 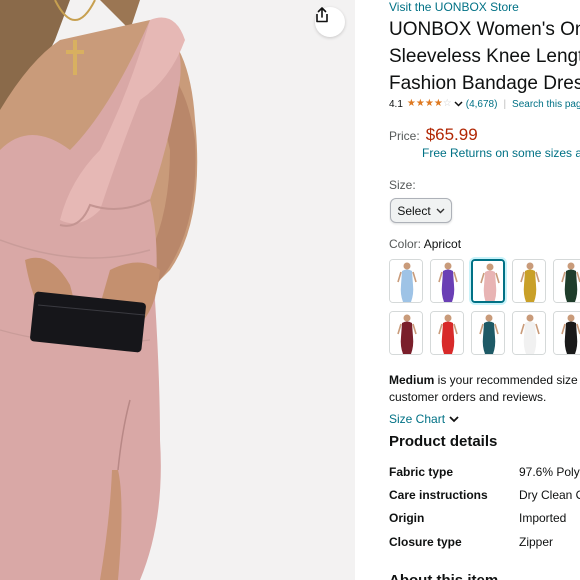 I want to click on price-row: Price: $65.99, so click(x=433, y=135).